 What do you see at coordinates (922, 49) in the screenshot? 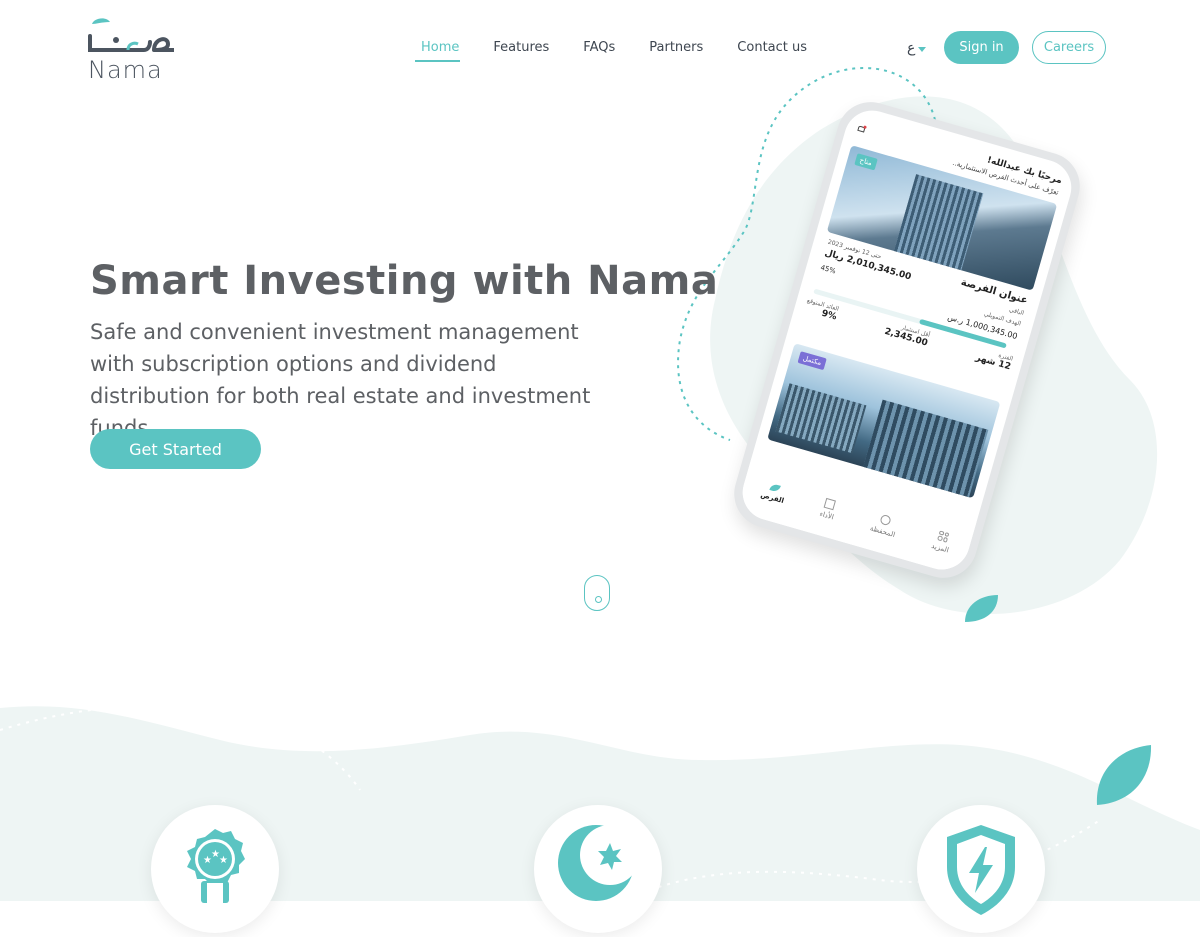
I see `chevron-down-icon` at bounding box center [922, 49].